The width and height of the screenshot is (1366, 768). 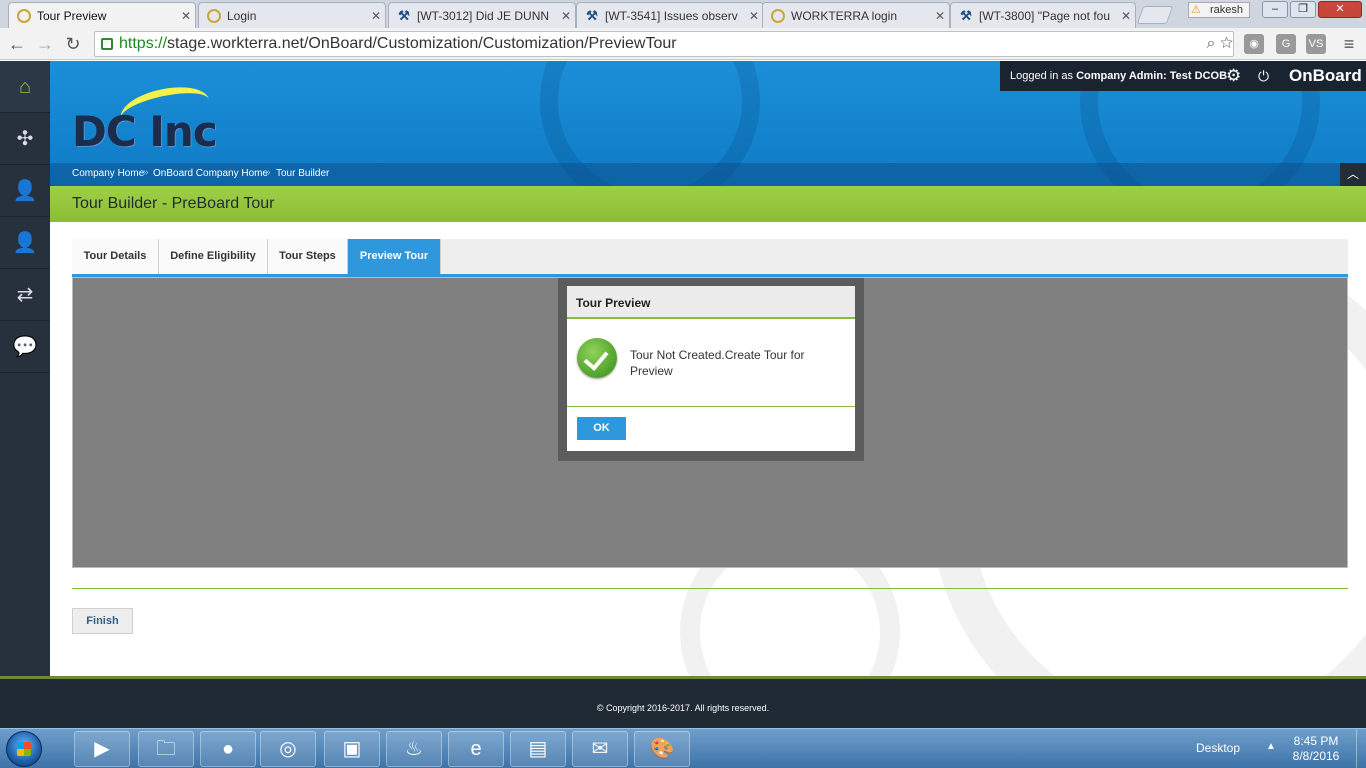 I want to click on lock-icon, so click(x=107, y=44).